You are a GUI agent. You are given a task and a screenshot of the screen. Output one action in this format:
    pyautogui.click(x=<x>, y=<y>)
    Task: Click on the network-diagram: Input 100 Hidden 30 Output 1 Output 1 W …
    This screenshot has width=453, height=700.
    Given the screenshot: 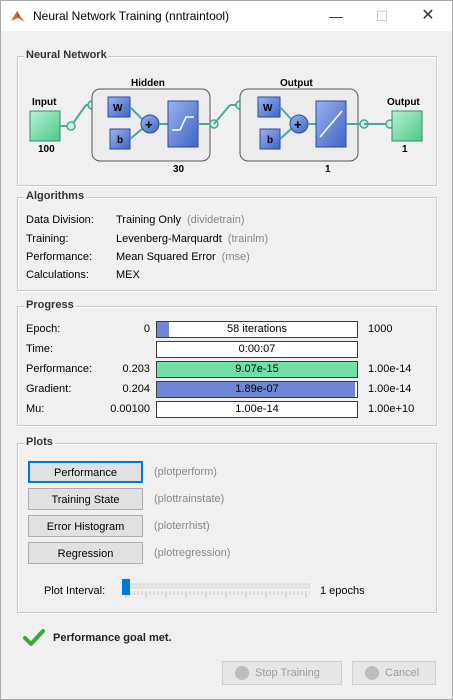 What is the action you would take?
    pyautogui.click(x=226, y=126)
    